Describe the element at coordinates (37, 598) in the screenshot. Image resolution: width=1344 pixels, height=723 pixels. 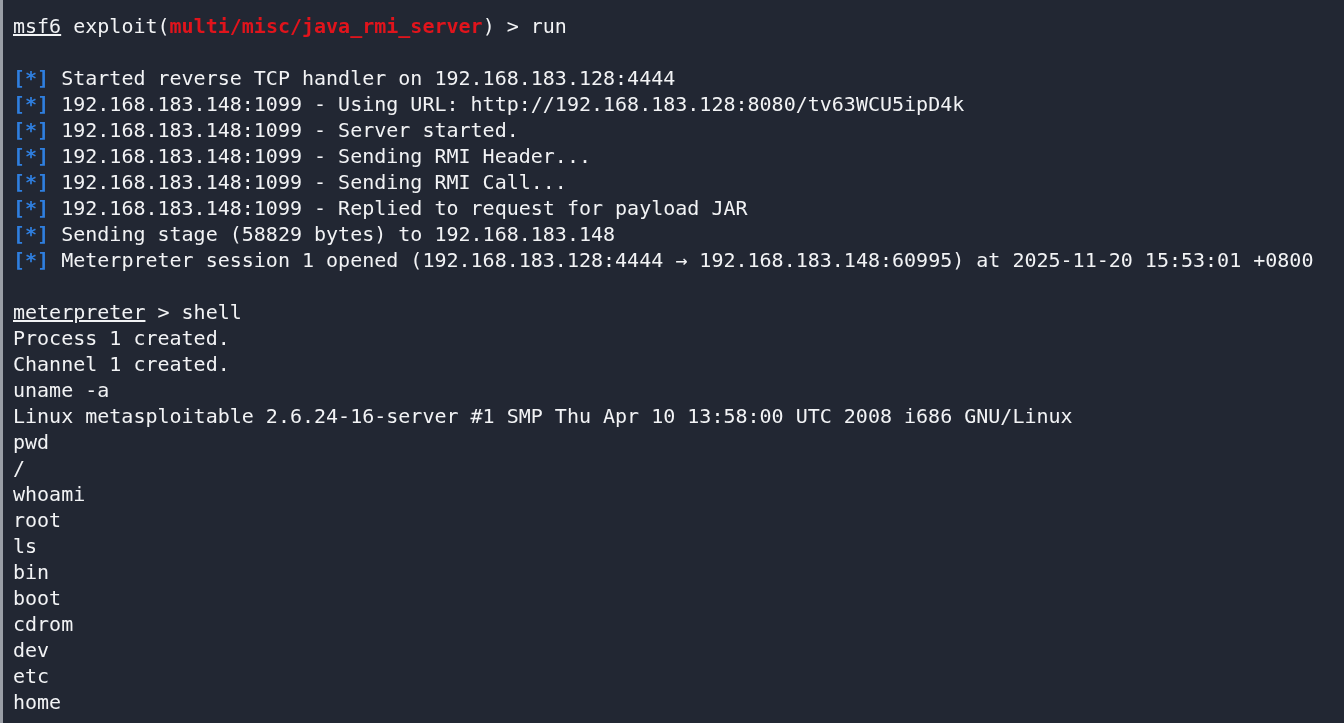
I see `output-line: boot` at that location.